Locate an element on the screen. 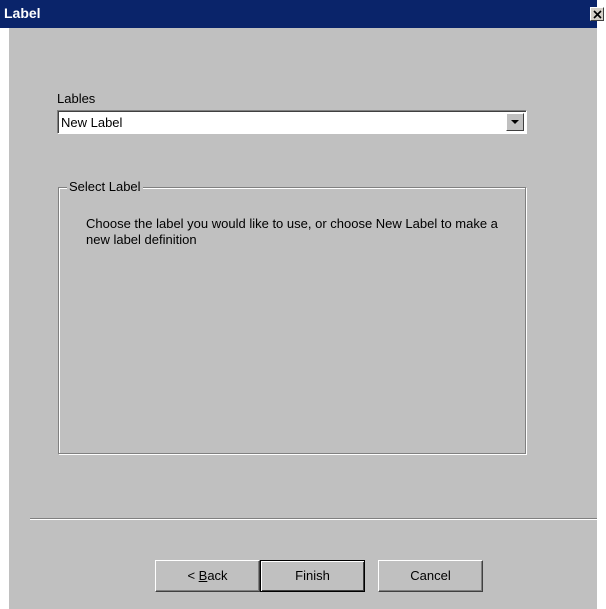 The image size is (606, 609). back-button-prefix: < is located at coordinates (193, 575).